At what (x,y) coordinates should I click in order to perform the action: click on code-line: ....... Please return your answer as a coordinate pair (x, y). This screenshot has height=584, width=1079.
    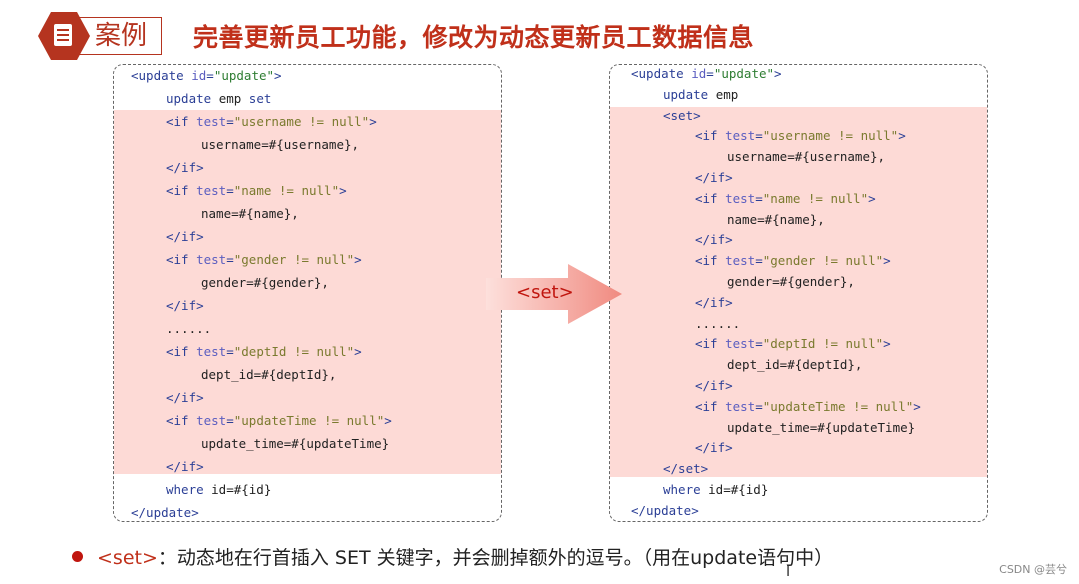
    Looking at the image, I should click on (717, 323).